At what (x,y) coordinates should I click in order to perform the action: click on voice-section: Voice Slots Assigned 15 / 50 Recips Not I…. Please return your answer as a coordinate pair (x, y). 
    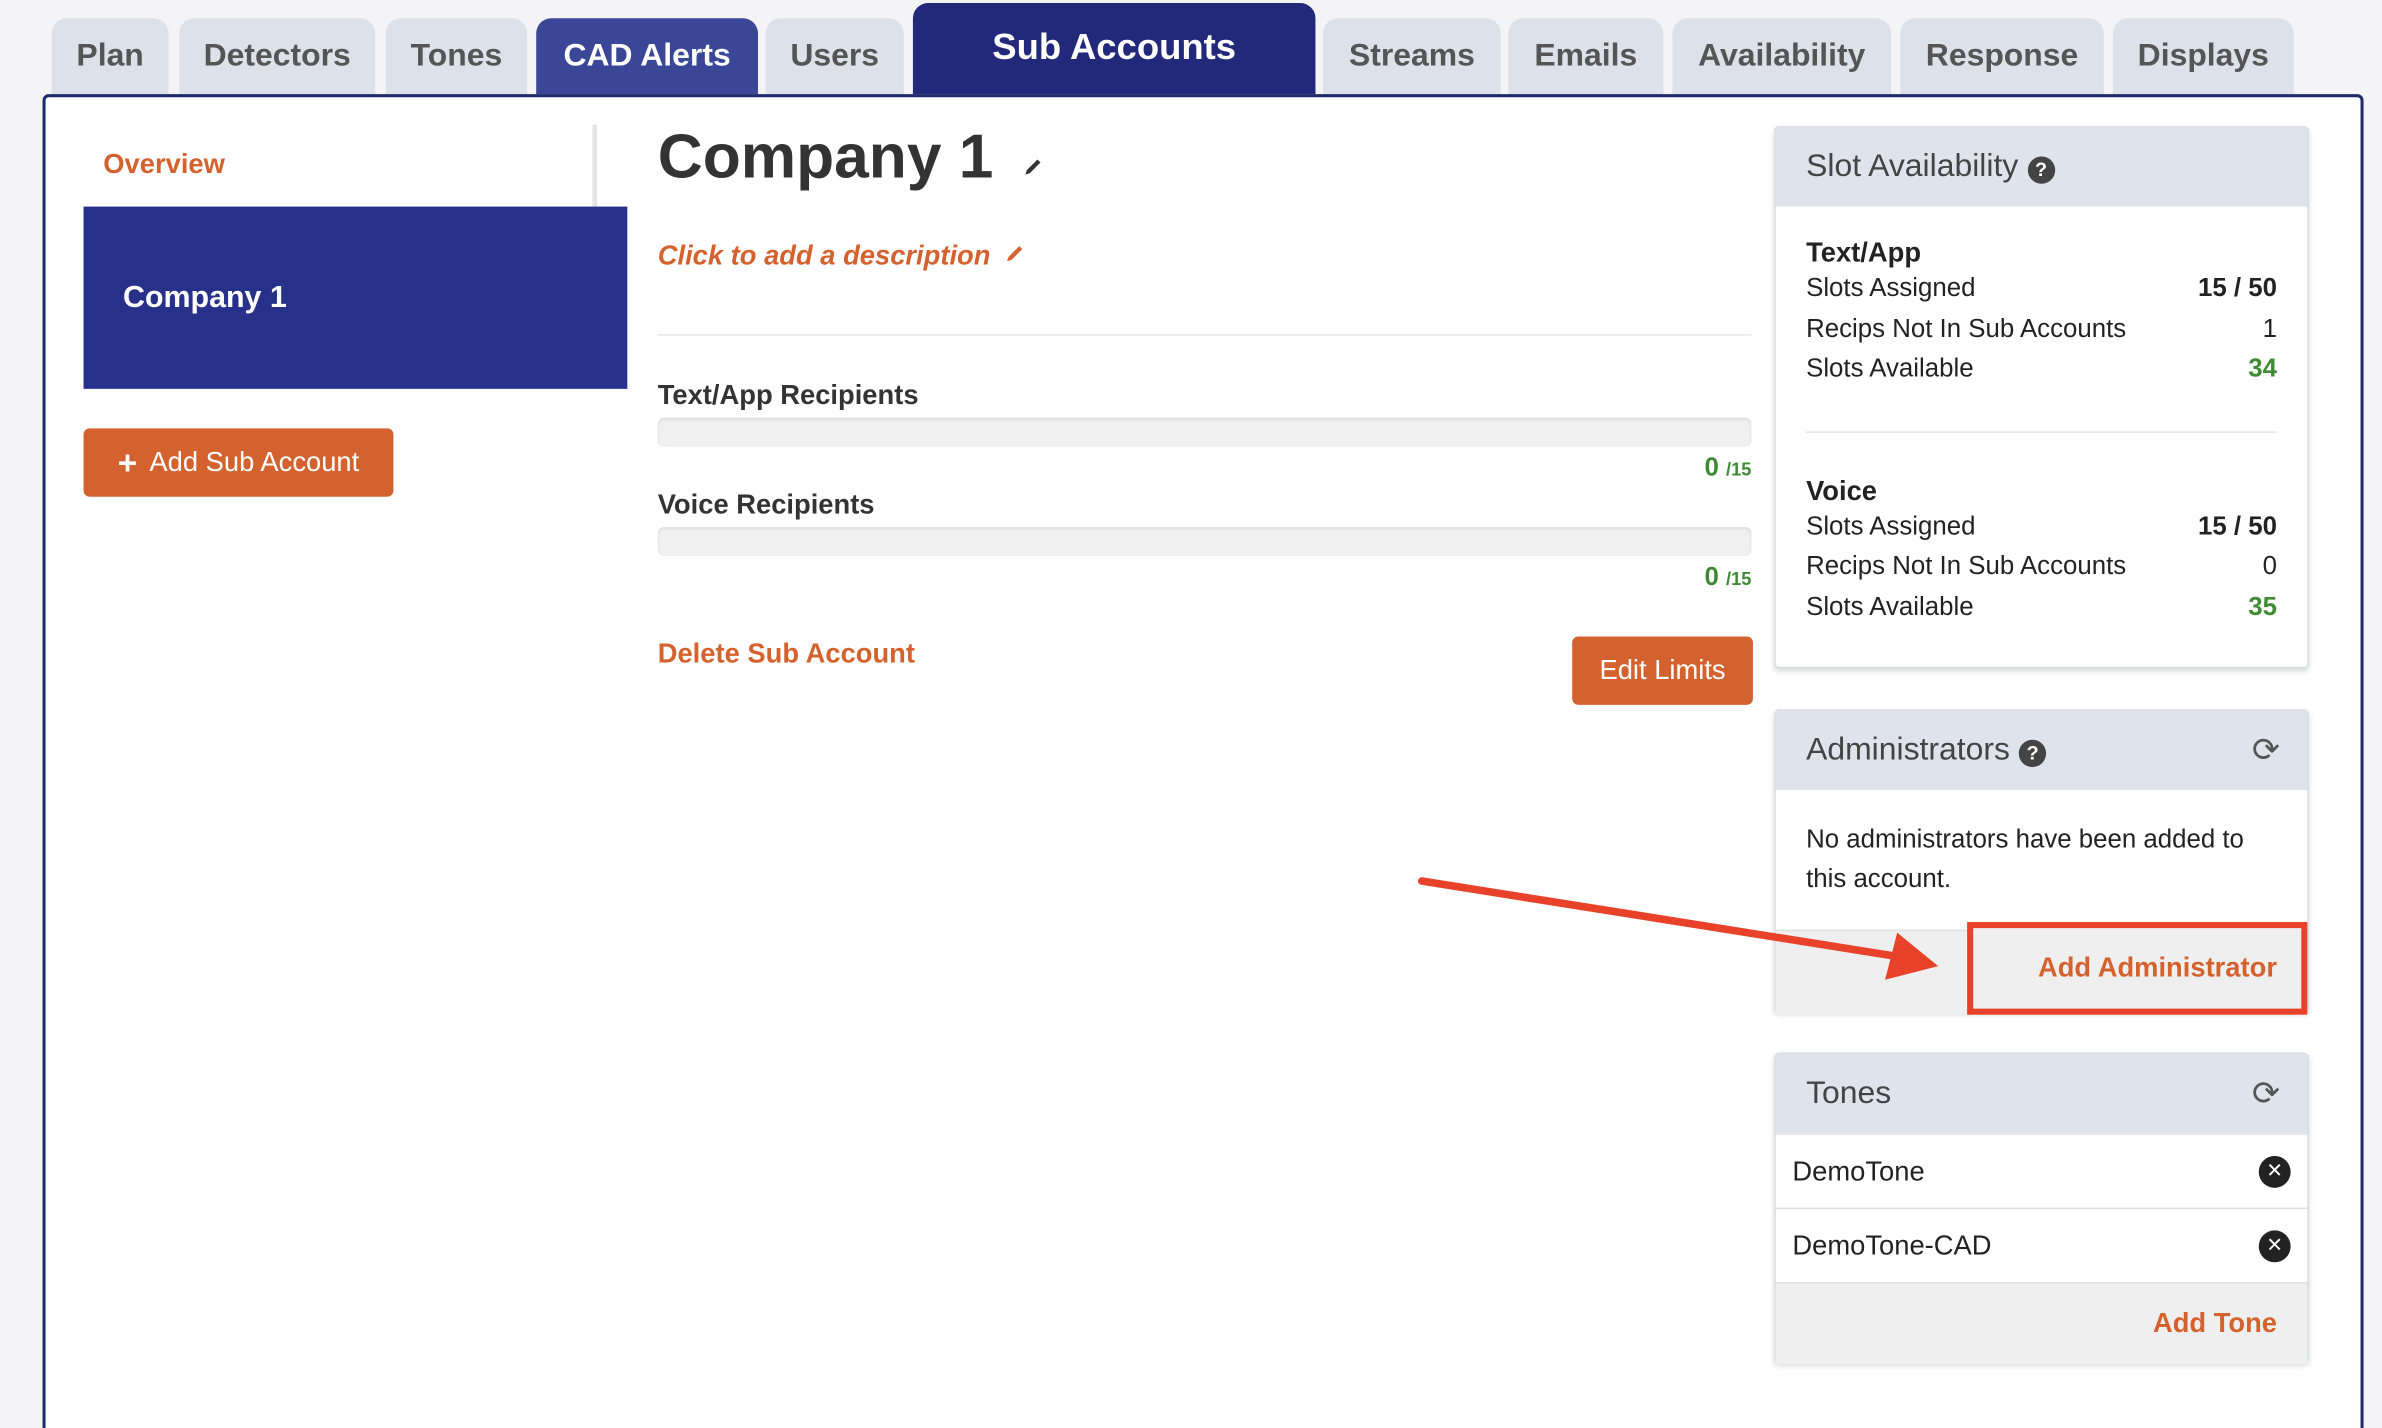
    Looking at the image, I should click on (2042, 529).